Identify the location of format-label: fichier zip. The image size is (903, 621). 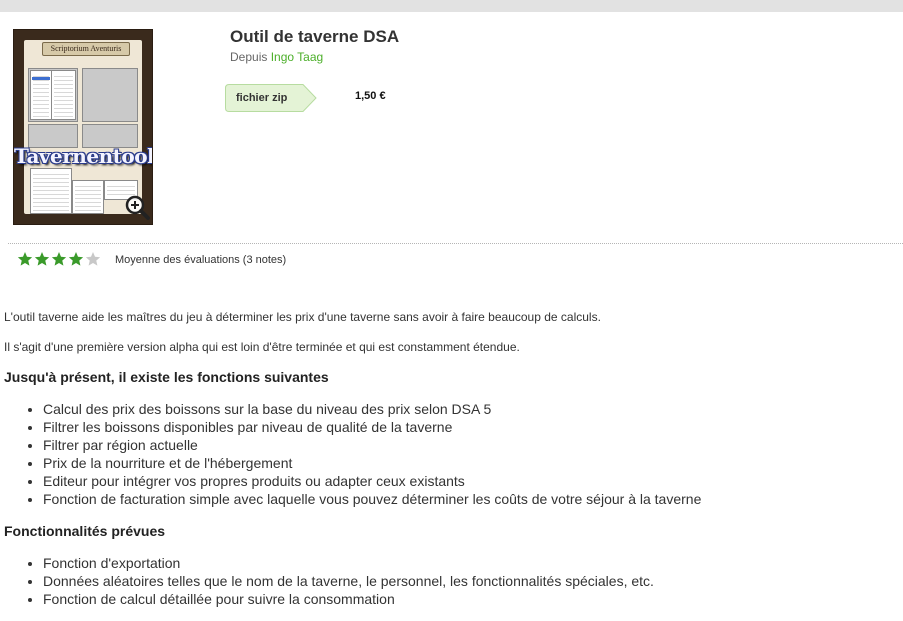
(262, 98).